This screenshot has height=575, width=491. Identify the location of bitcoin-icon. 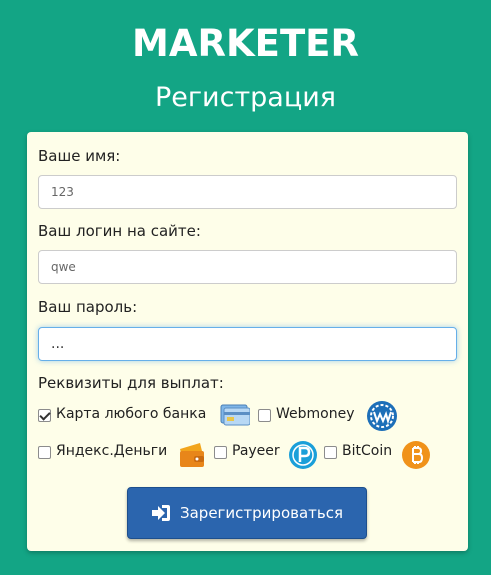
(416, 455).